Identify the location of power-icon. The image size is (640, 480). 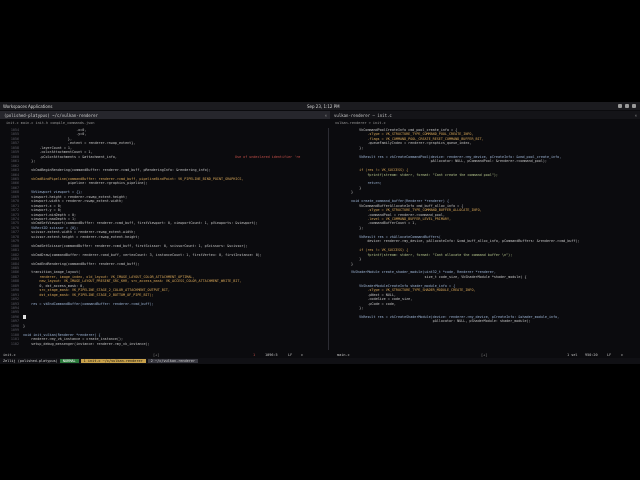
(634, 106).